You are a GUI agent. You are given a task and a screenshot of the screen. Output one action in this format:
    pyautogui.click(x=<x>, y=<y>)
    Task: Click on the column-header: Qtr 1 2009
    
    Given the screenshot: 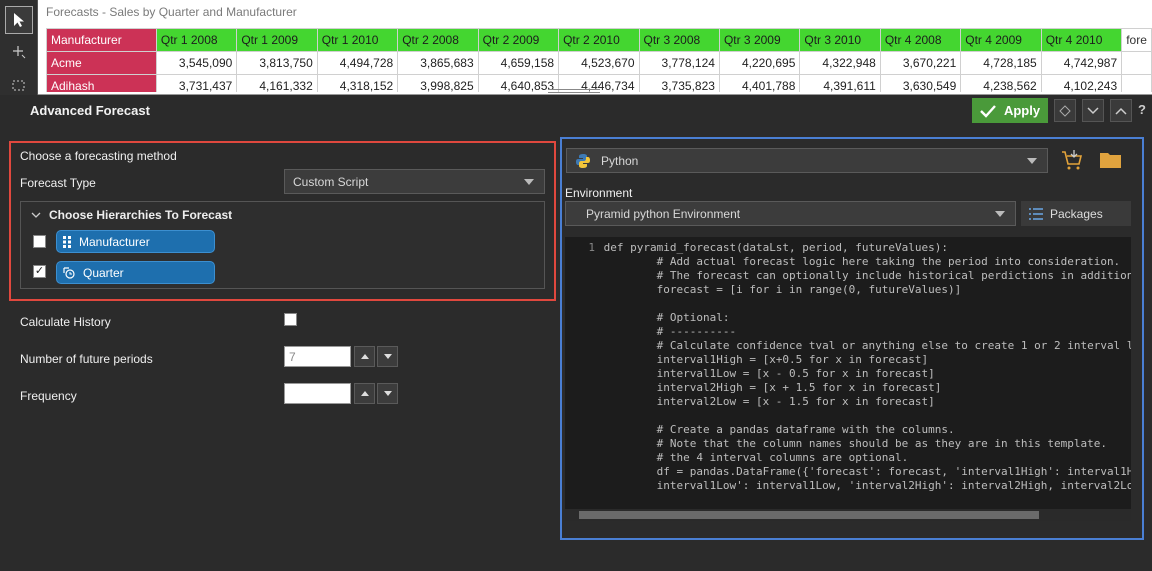 What is the action you would take?
    pyautogui.click(x=277, y=40)
    